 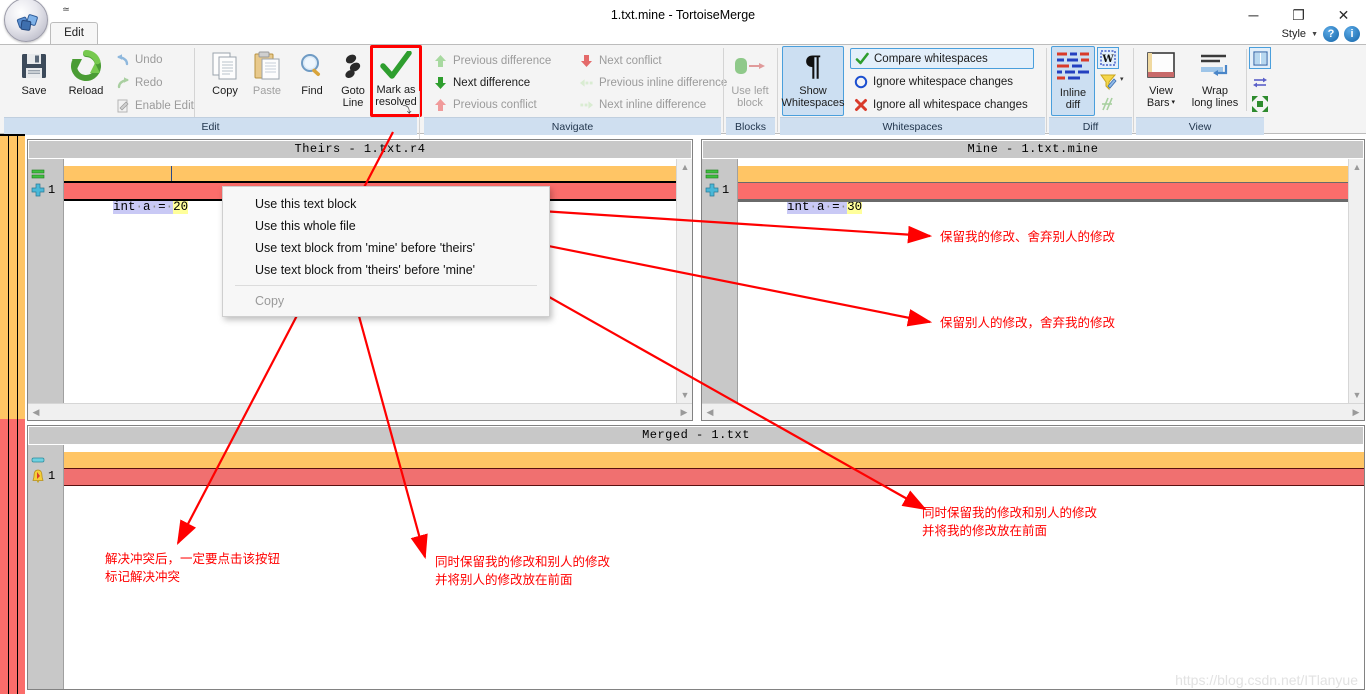 What do you see at coordinates (386, 226) in the screenshot?
I see `context-menu-item-use-this-whole-file: Use this whole file` at bounding box center [386, 226].